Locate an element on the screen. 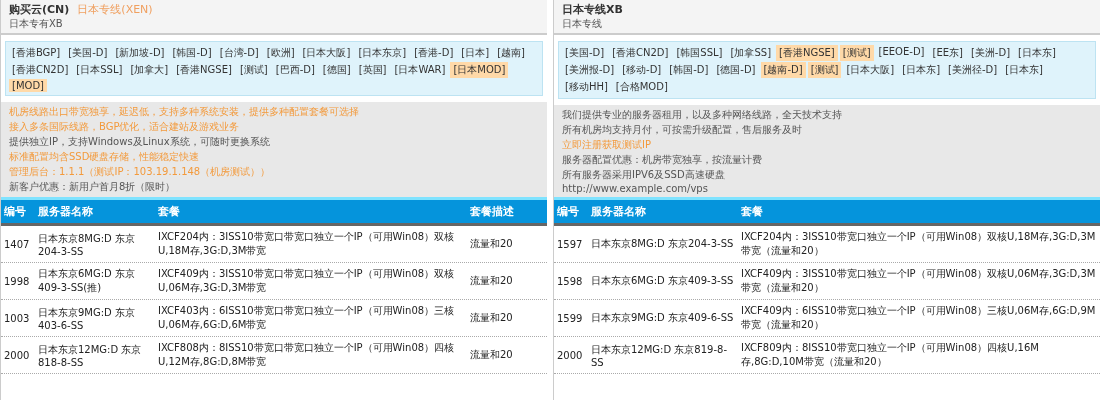 This screenshot has height=400, width=1100. table-cell-text: IXCF409内：3ISS10带宽口带宽口独立一个IP（可用Win08）双核U,06M存,3G:D,3M带宽 is located at coordinates (306, 281).